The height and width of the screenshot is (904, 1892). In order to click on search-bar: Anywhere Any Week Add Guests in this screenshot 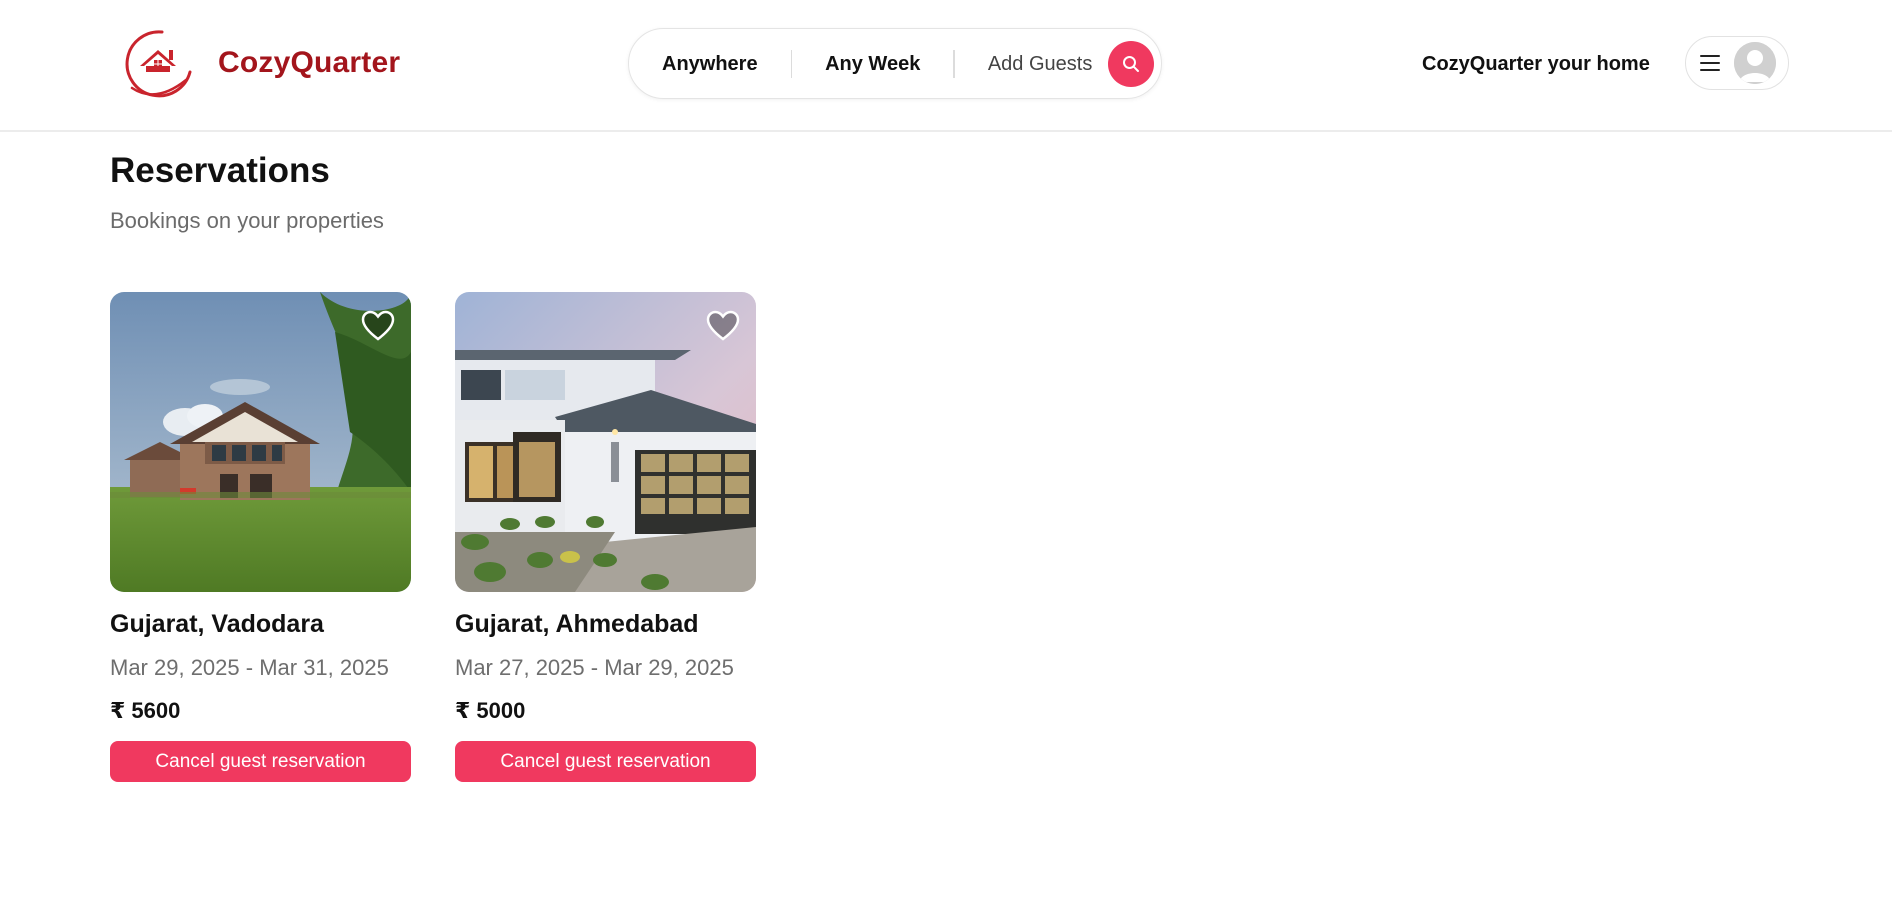, I will do `click(895, 63)`.